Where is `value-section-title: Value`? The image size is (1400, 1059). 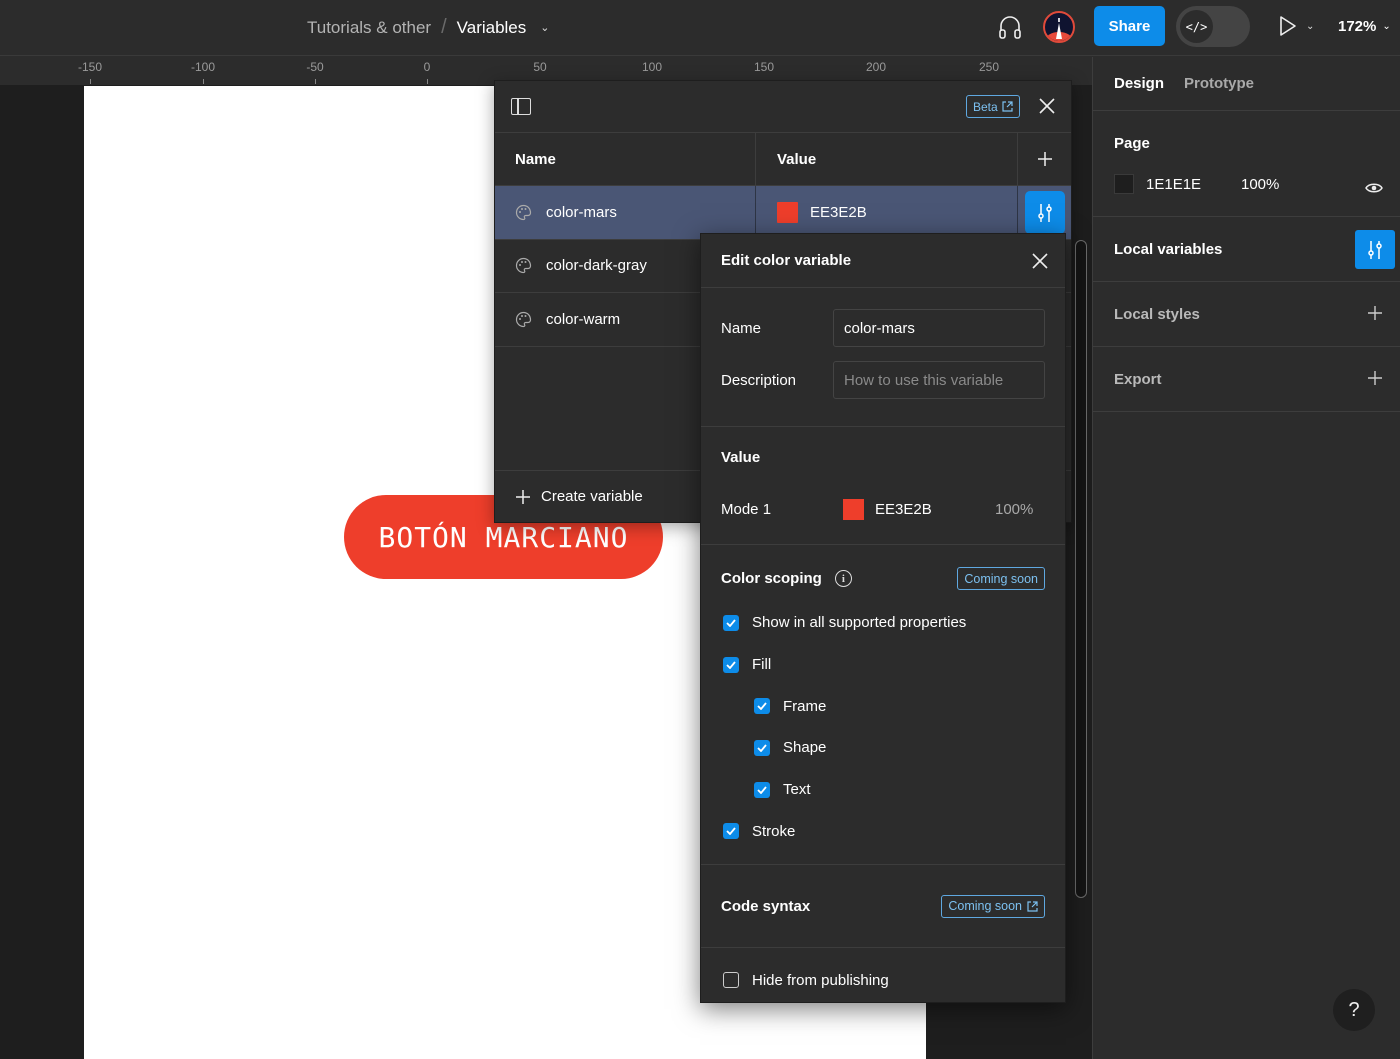
value-section-title: Value is located at coordinates (741, 457).